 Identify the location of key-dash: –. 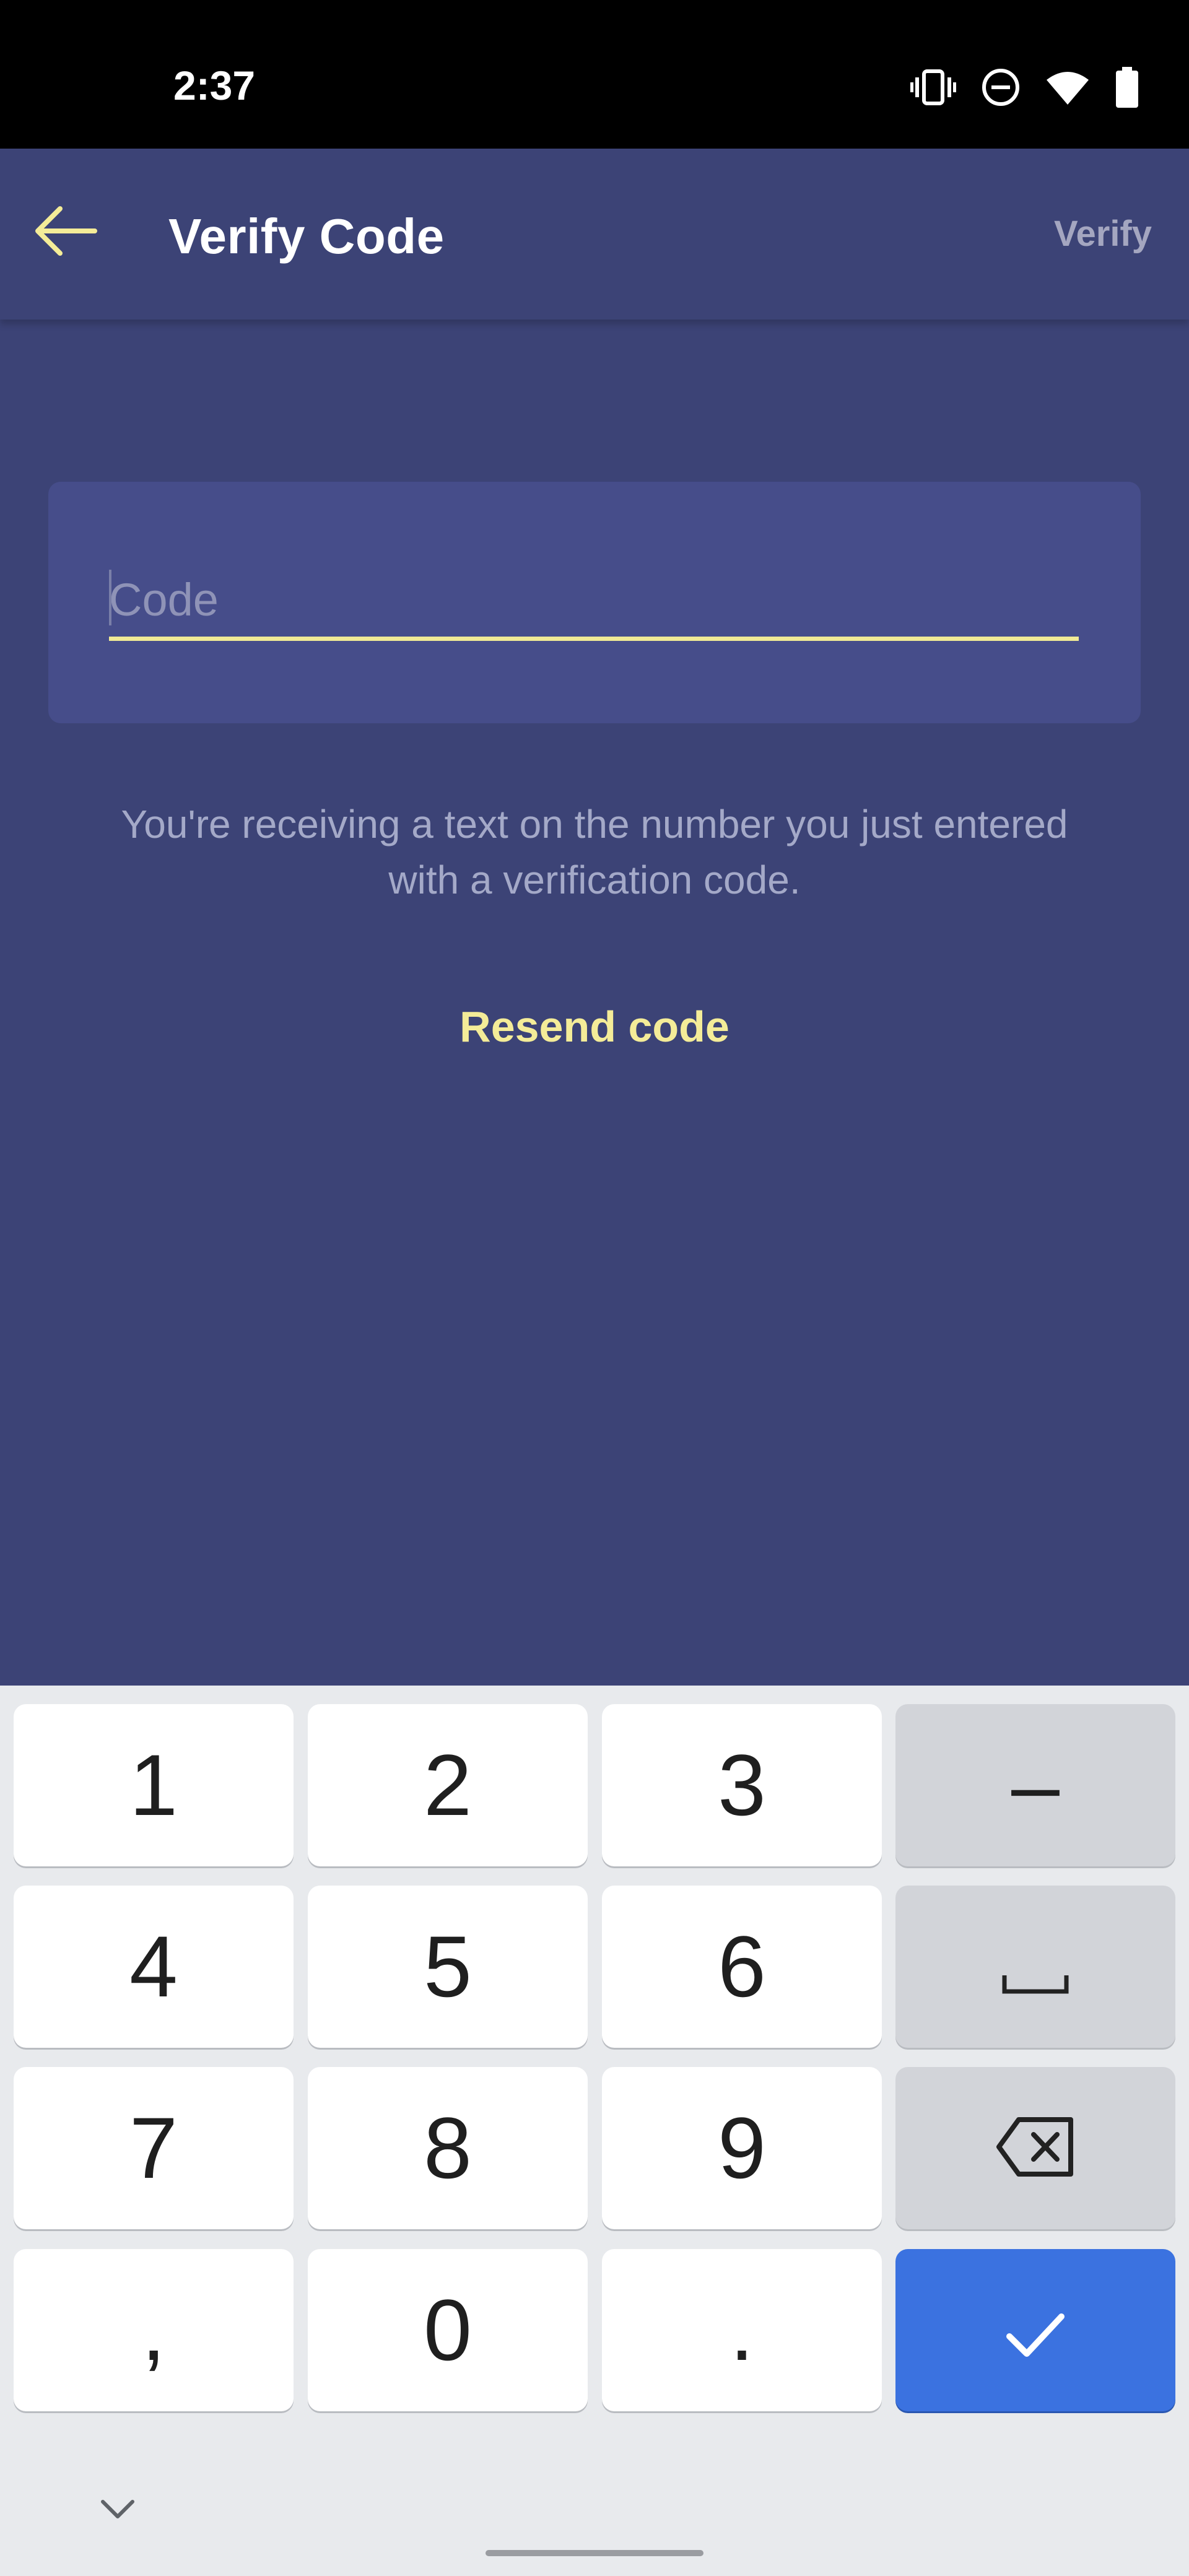
(1035, 1785).